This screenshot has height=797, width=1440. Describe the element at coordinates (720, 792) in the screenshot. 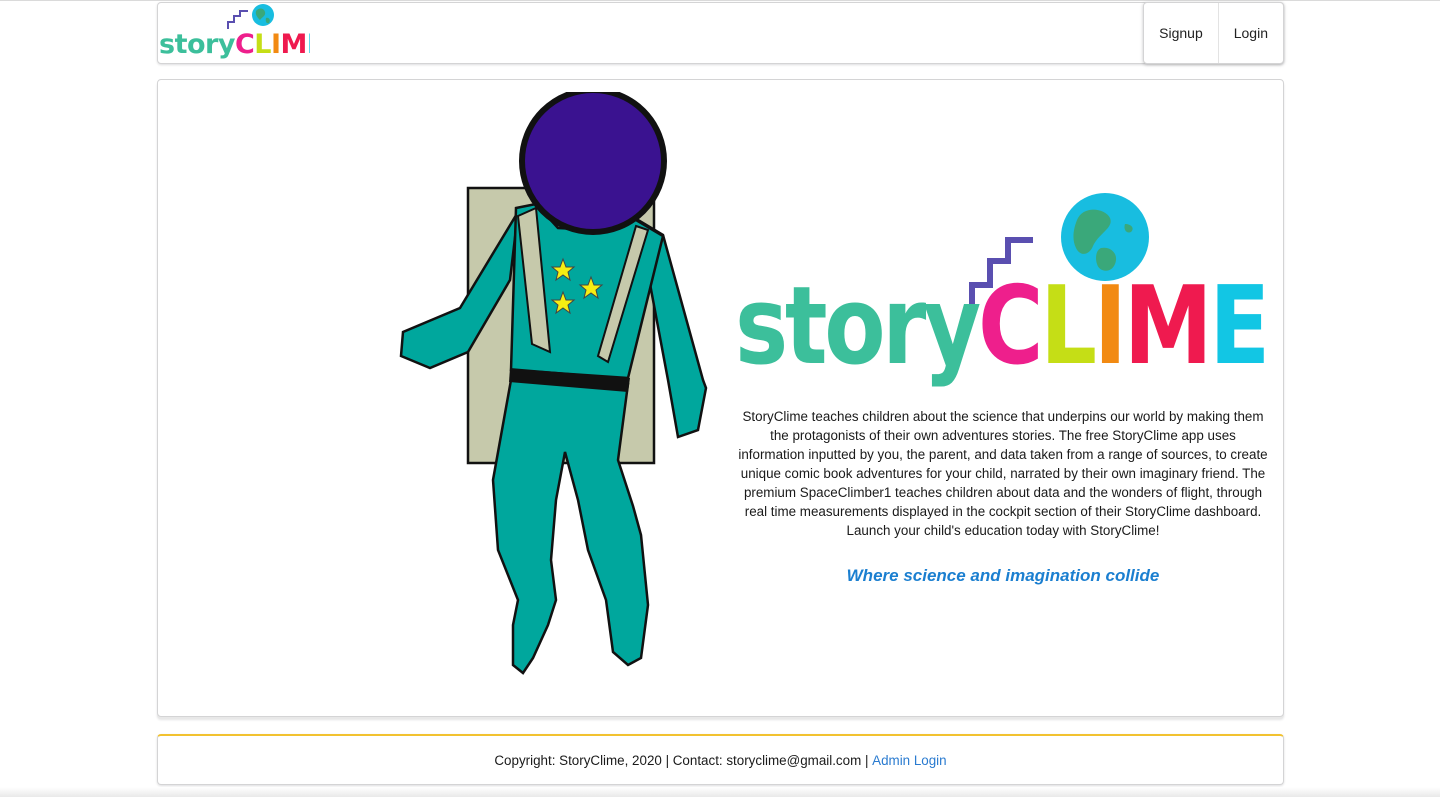

I see `window-bottom-edge` at that location.